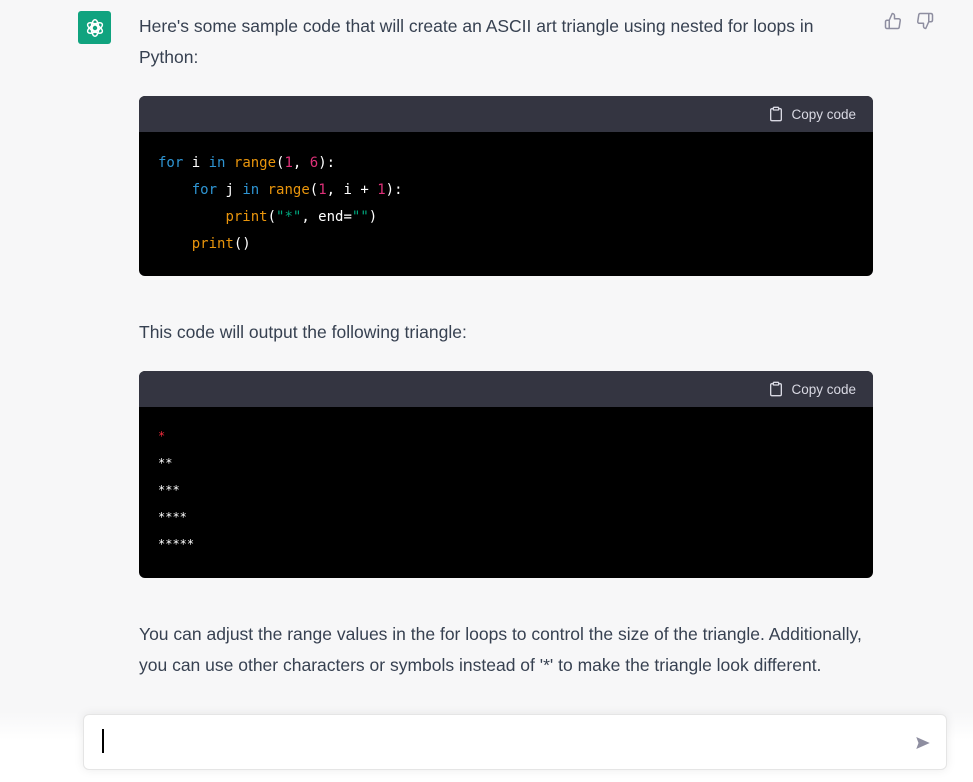  I want to click on text-caret, so click(103, 741).